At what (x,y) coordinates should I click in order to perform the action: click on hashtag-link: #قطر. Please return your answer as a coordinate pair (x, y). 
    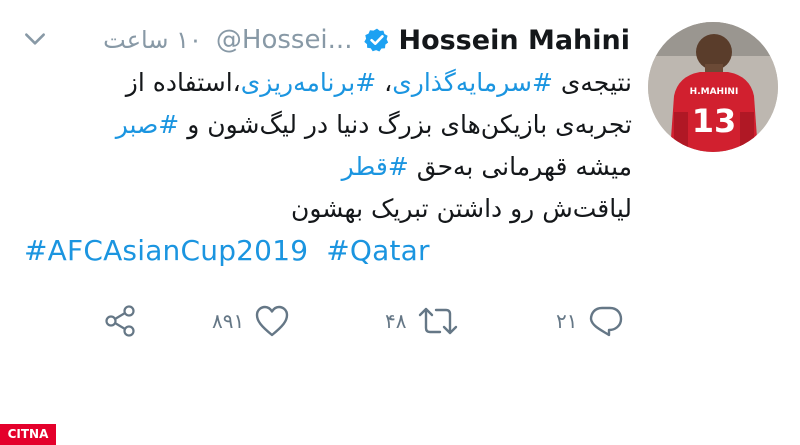
    Looking at the image, I should click on (375, 166).